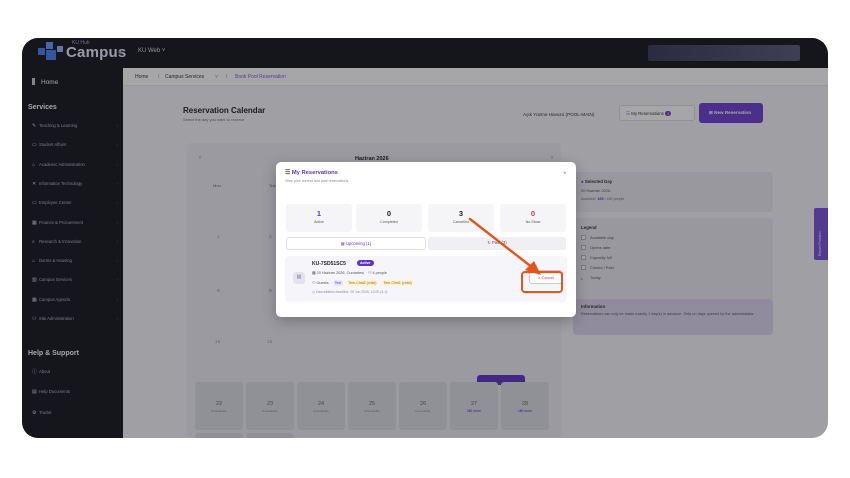  I want to click on annotation-arrow, so click(504, 246).